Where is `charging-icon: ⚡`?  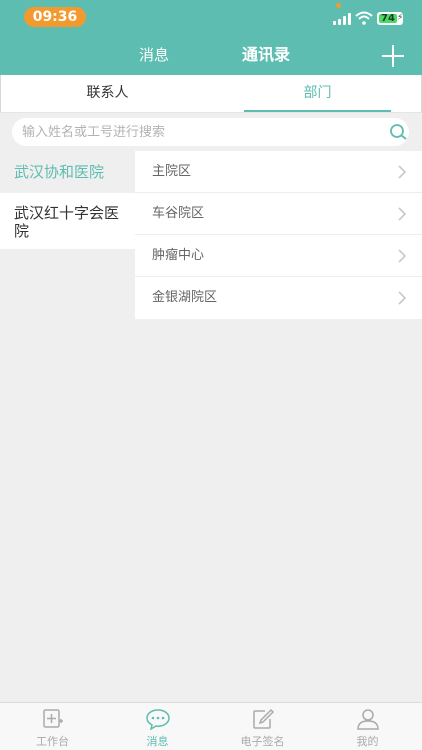
charging-icon: ⚡ is located at coordinates (400, 18).